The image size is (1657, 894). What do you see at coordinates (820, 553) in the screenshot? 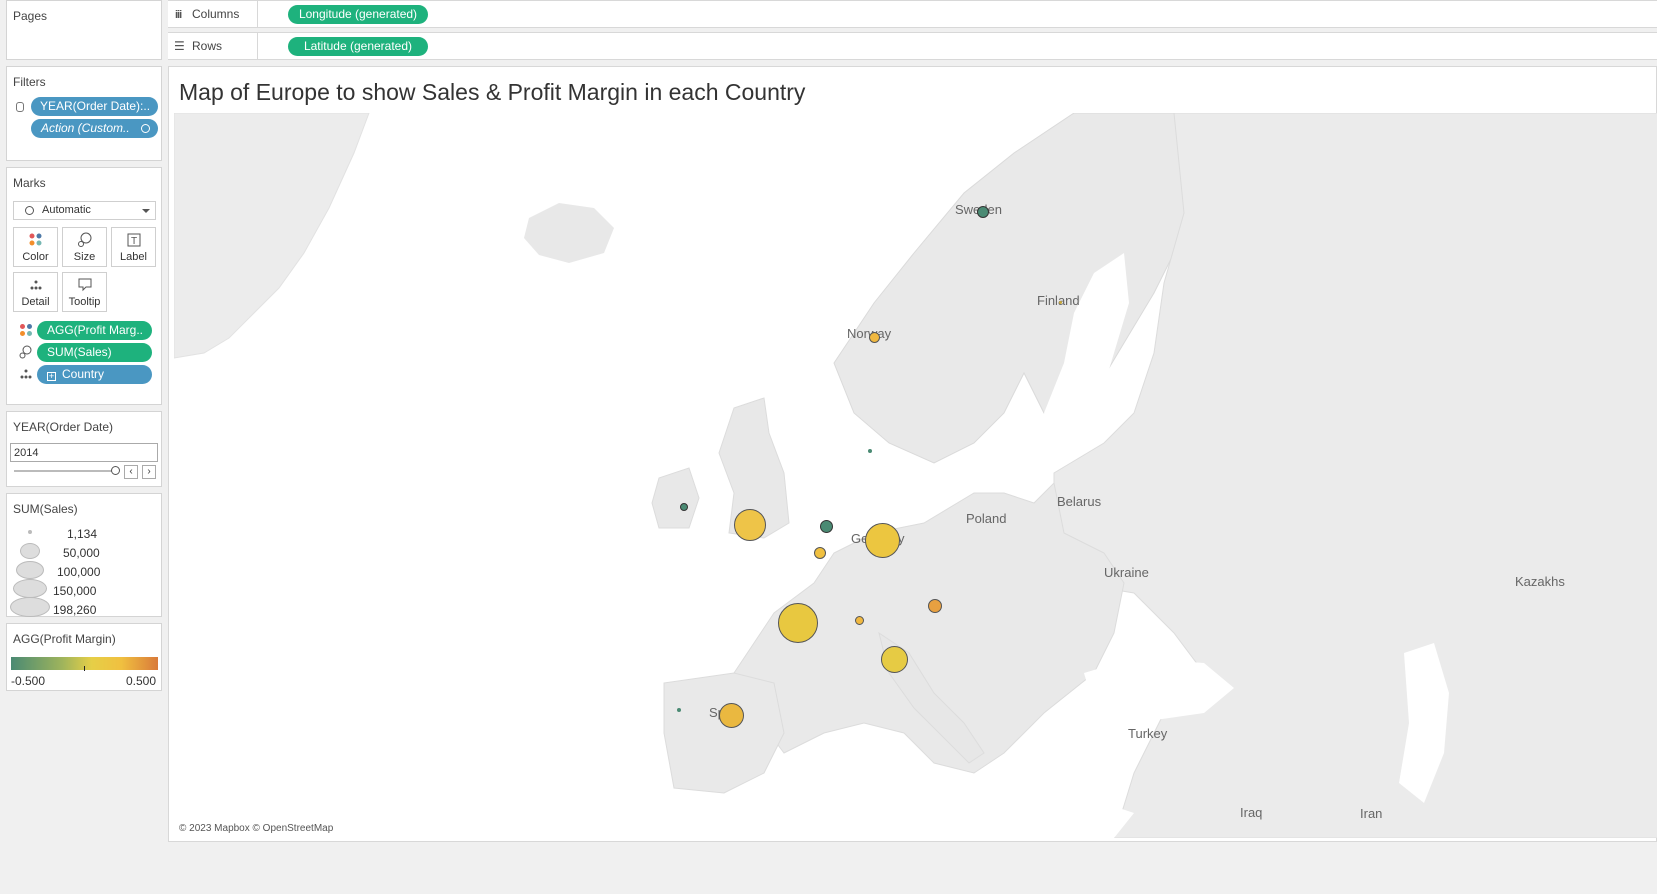
I see `map-mark-belgium` at bounding box center [820, 553].